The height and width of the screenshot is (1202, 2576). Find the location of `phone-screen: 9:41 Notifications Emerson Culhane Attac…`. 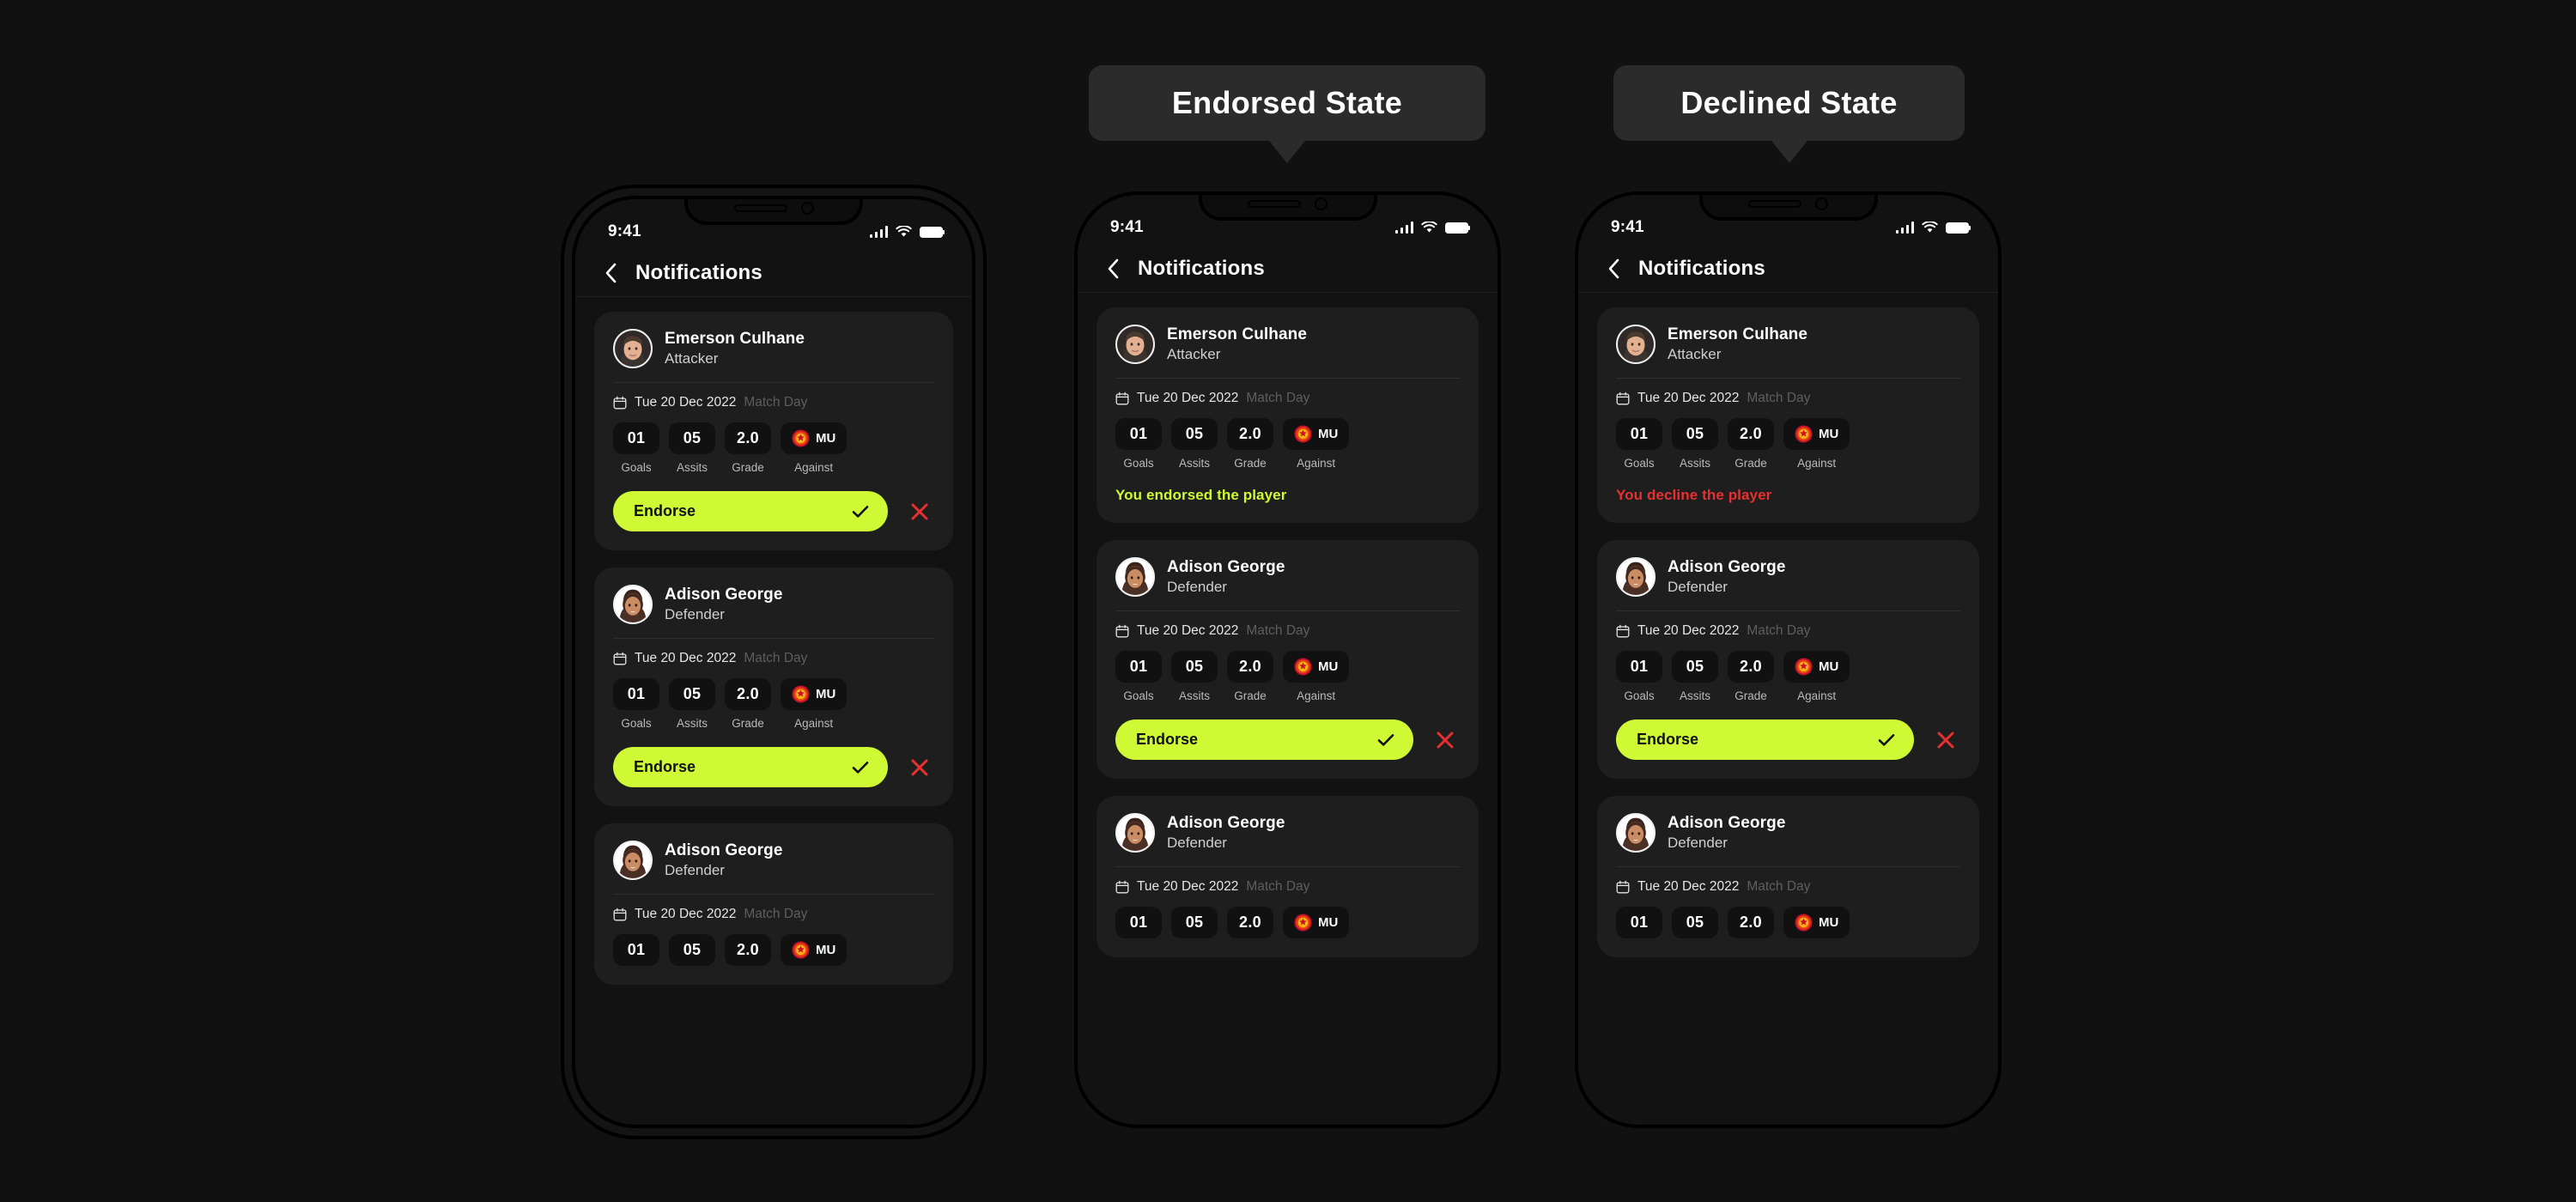

phone-screen: 9:41 Notifications Emerson Culhane Attac… is located at coordinates (1288, 660).